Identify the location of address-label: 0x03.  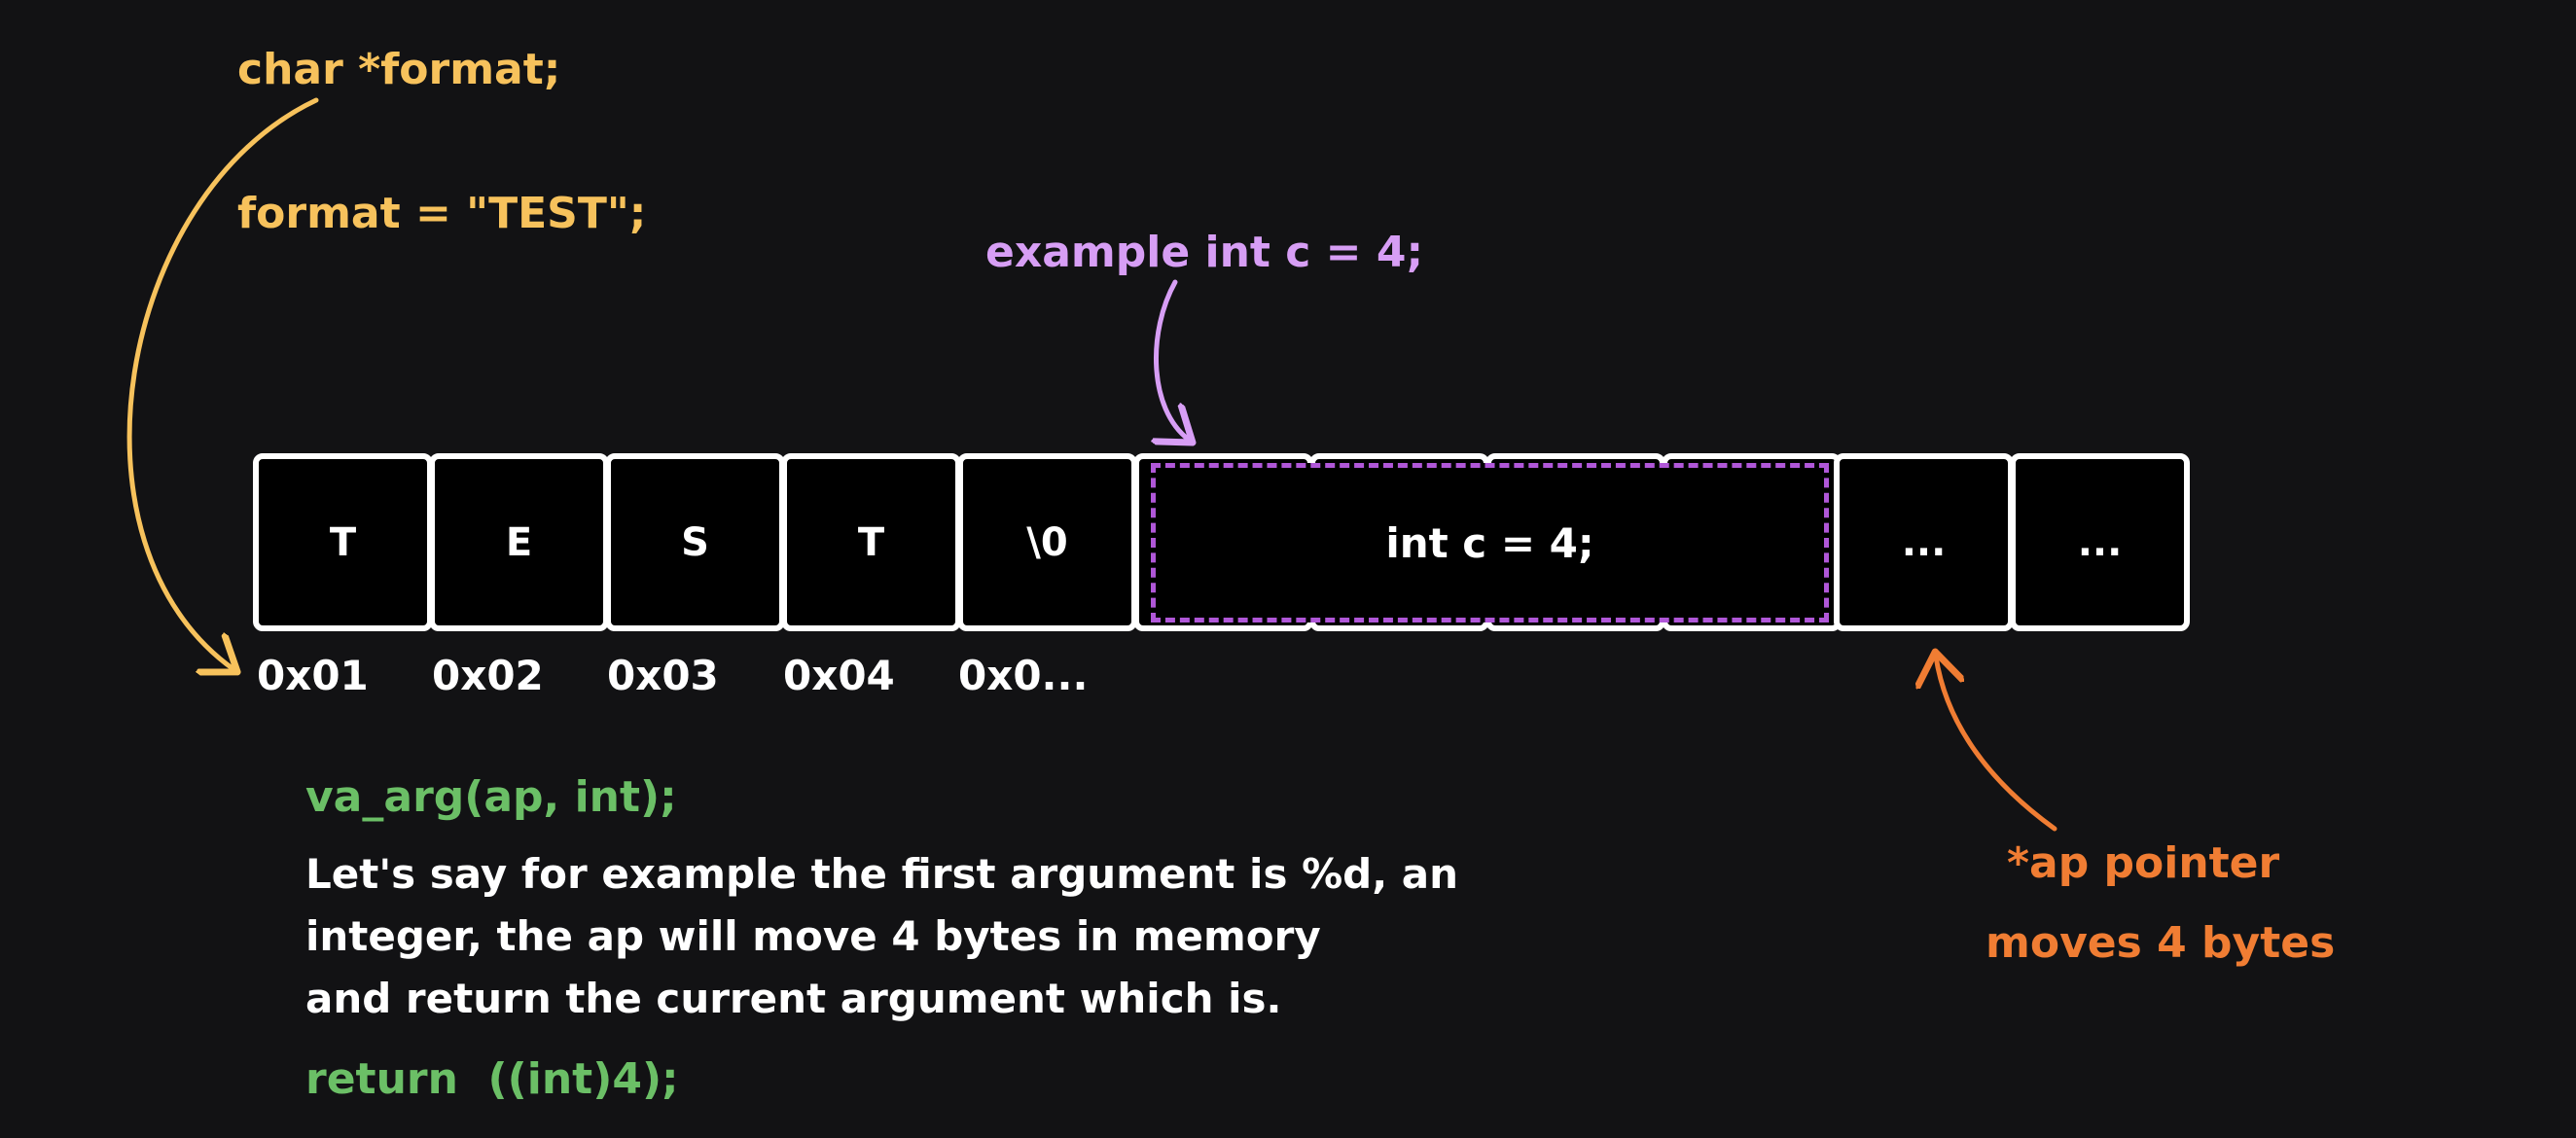
(663, 675).